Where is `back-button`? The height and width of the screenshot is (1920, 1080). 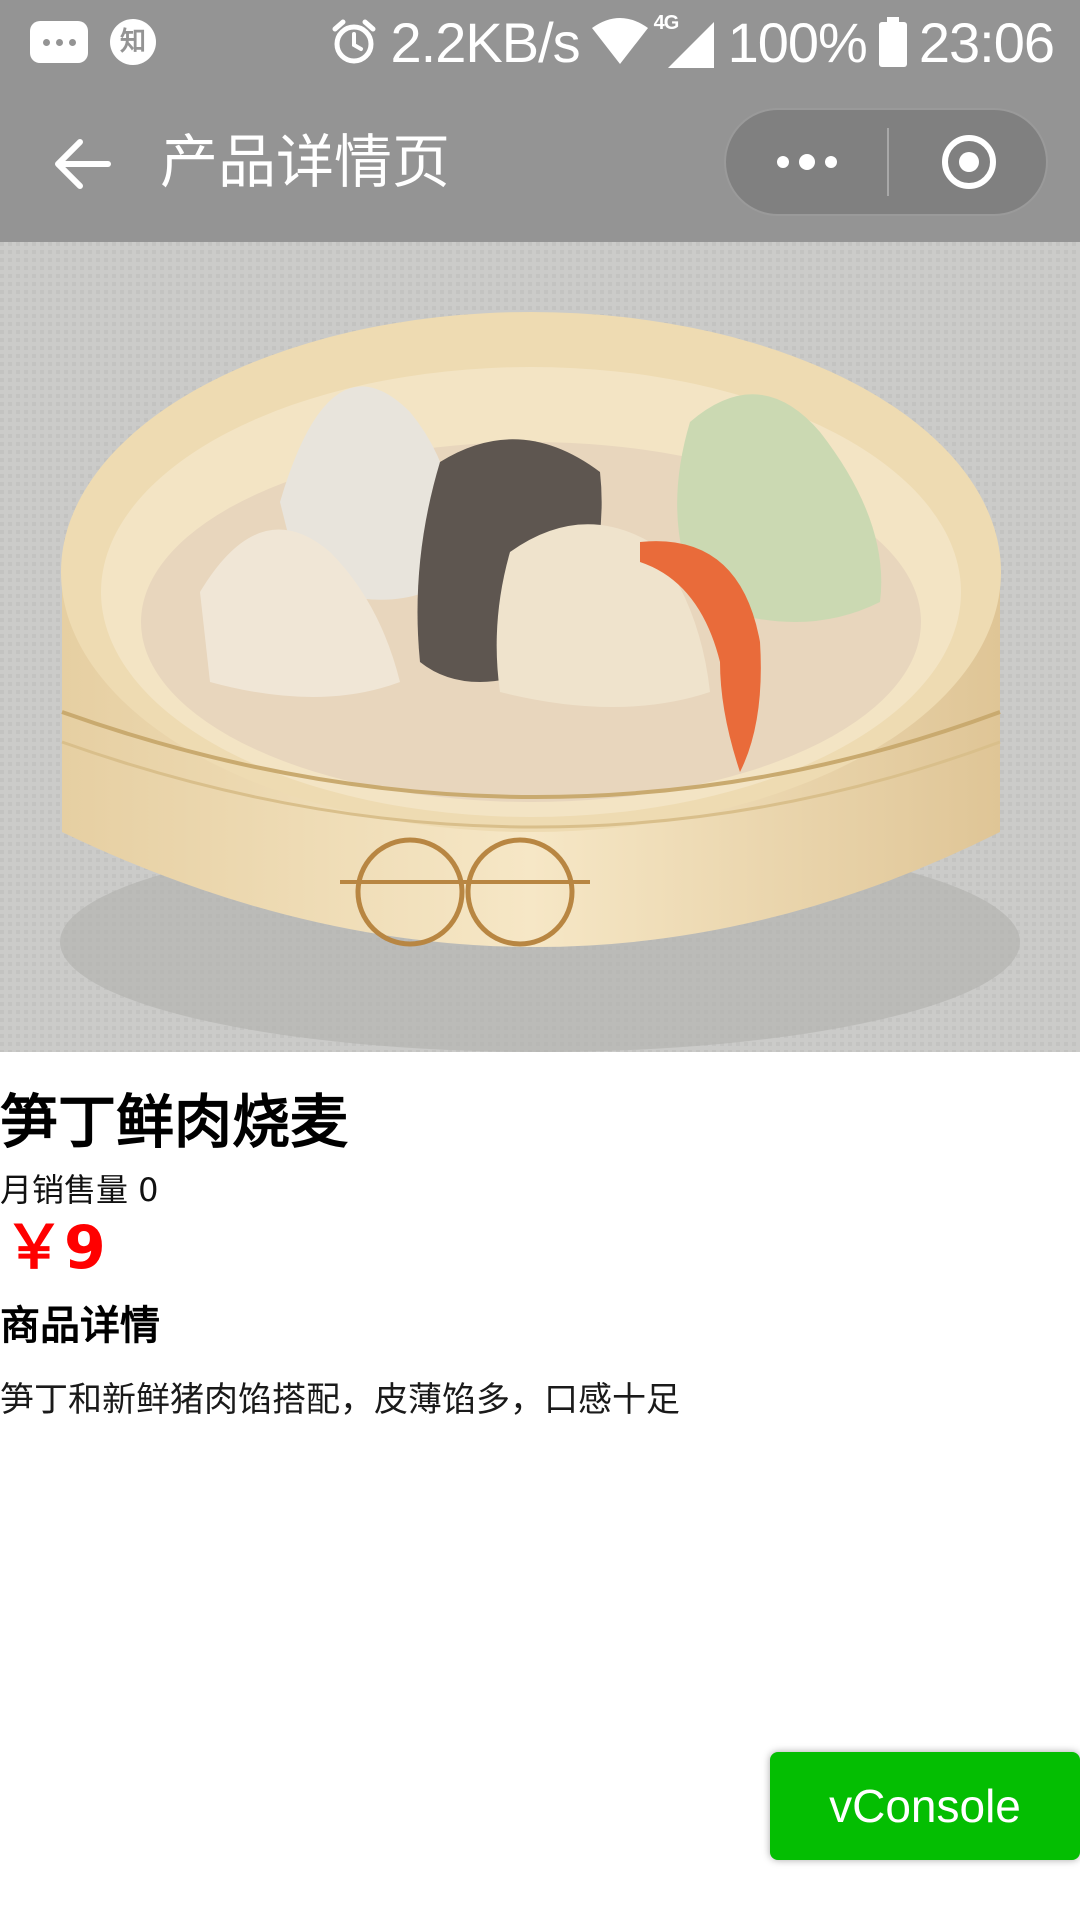
back-button is located at coordinates (82, 164).